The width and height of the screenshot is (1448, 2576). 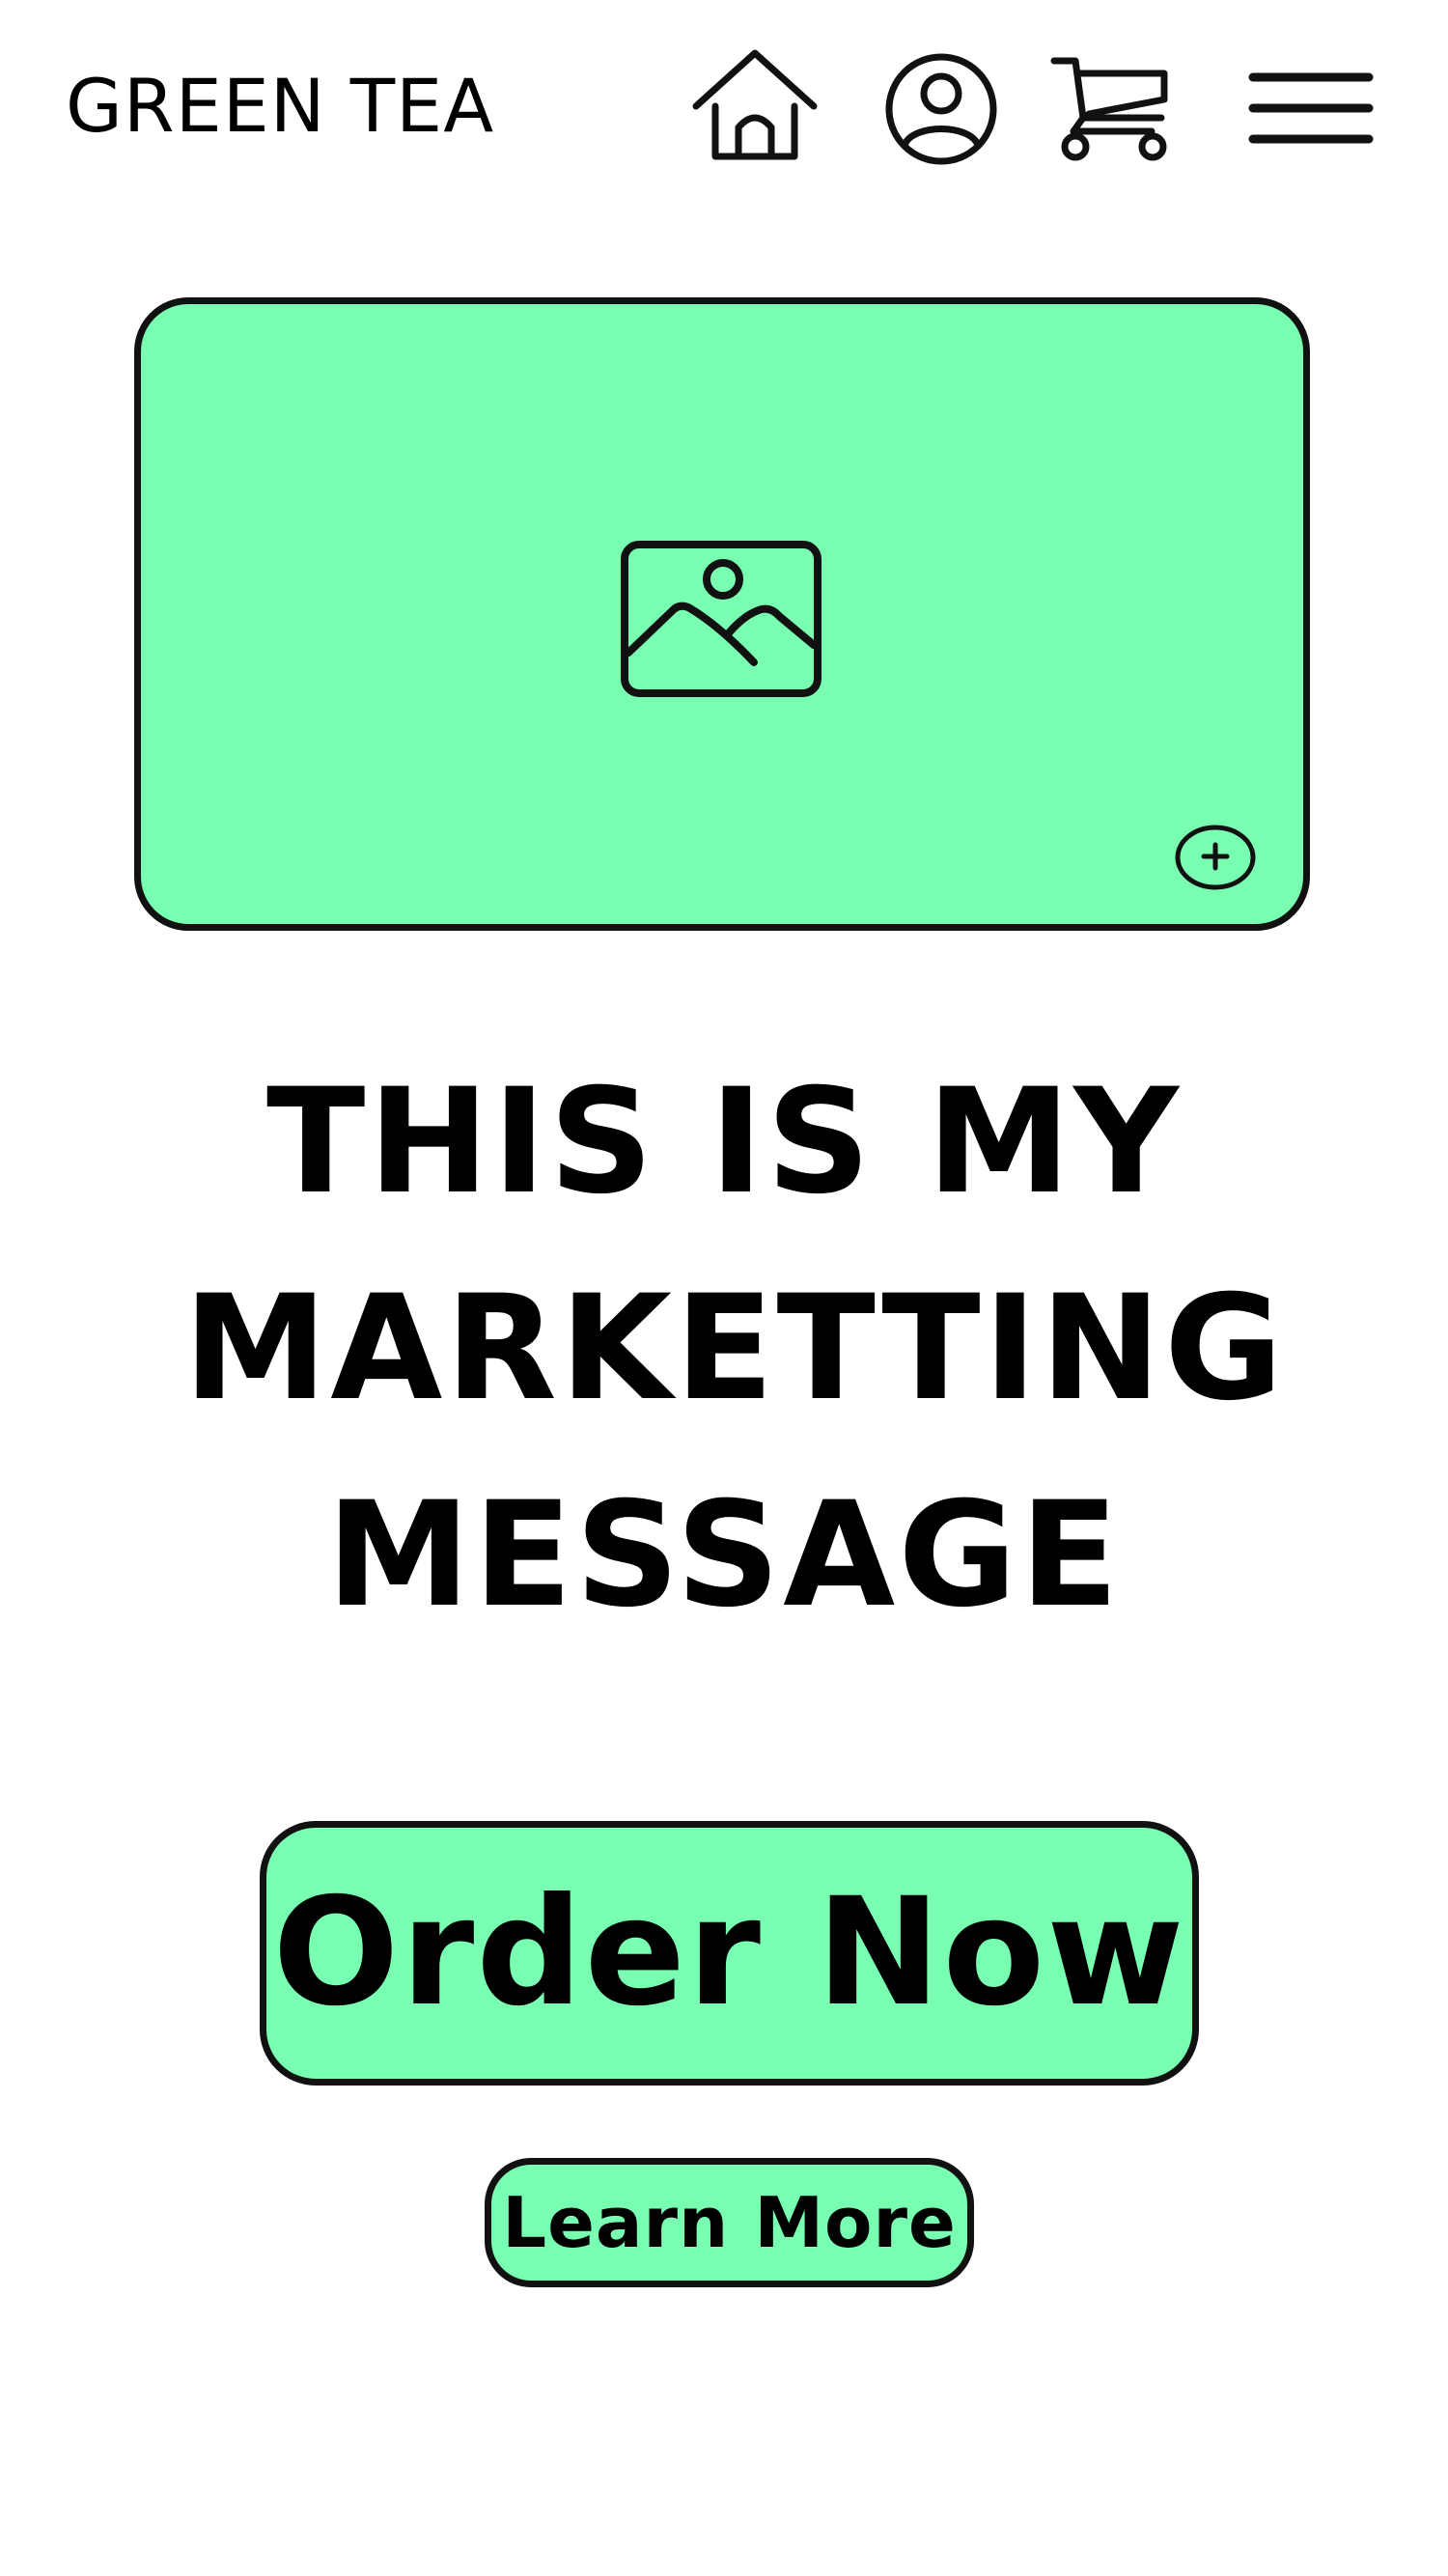 I want to click on headline-line-1: THIS IS MY, so click(x=724, y=1142).